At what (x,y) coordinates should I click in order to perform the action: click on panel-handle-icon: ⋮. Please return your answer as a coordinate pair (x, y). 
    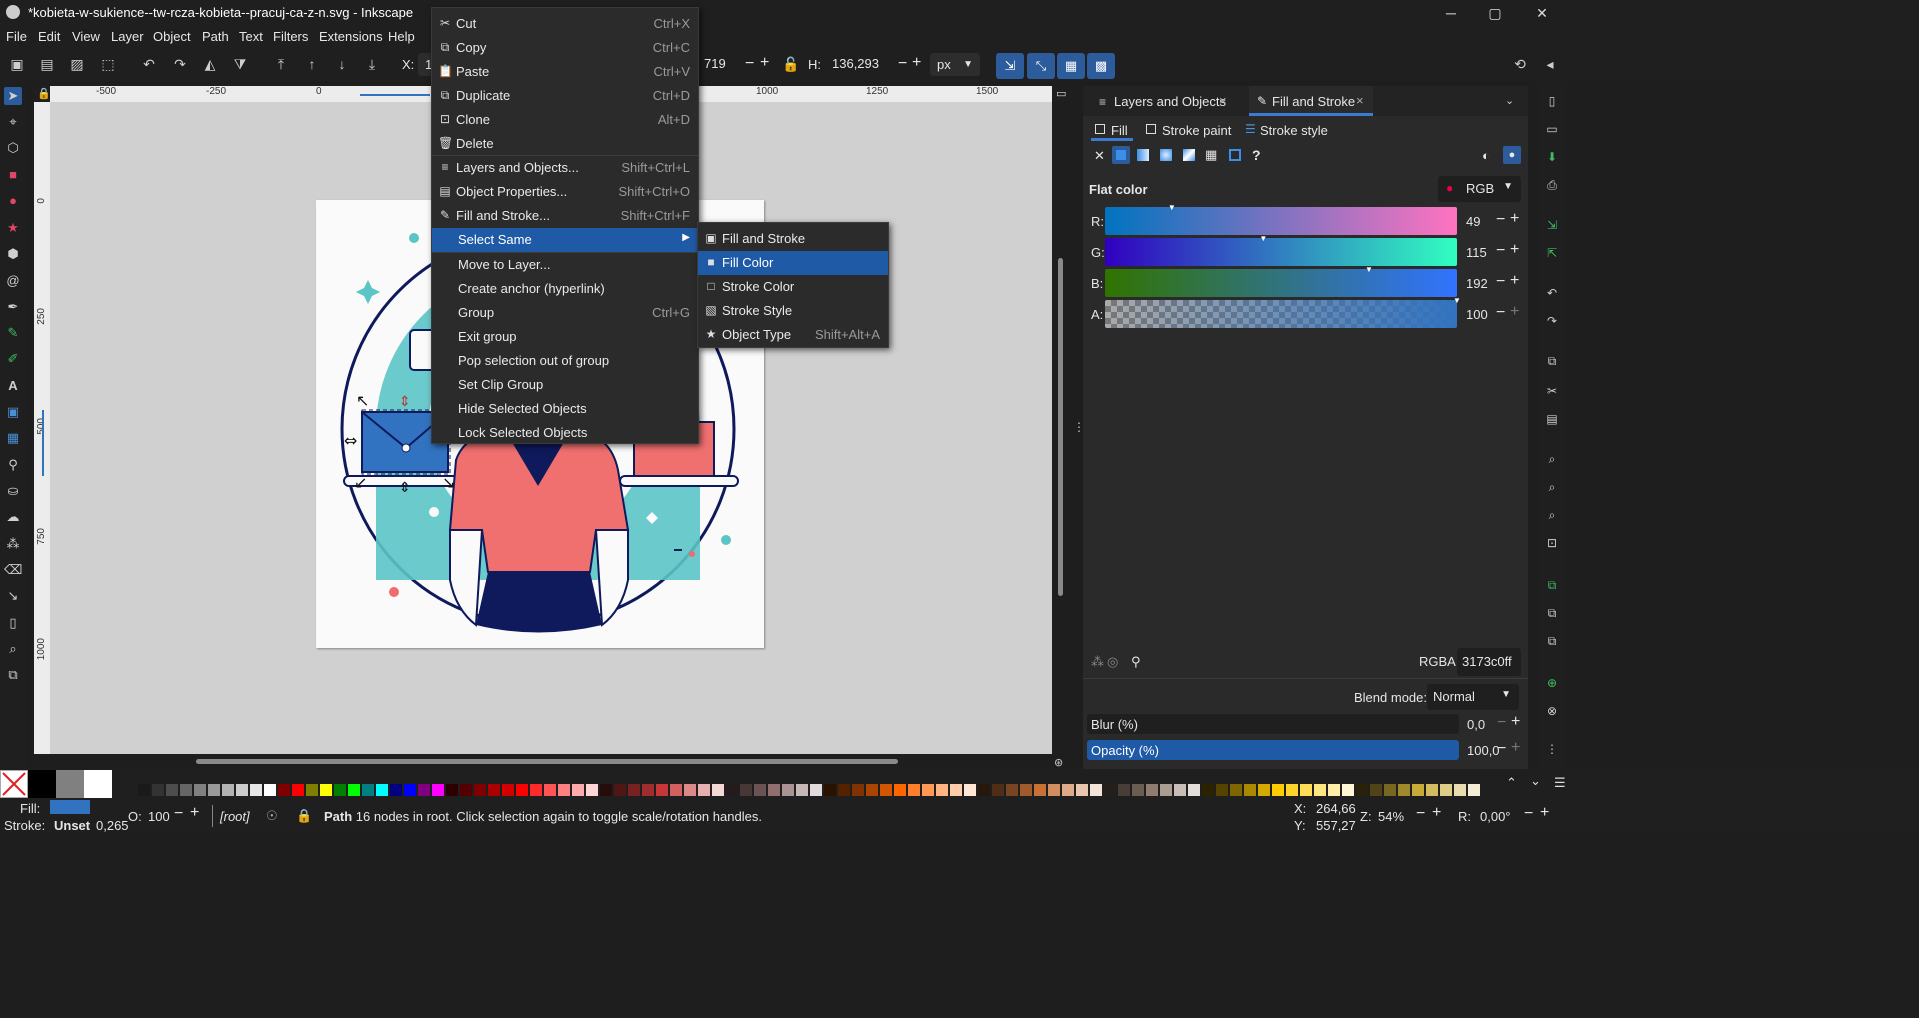
    Looking at the image, I should click on (1079, 428).